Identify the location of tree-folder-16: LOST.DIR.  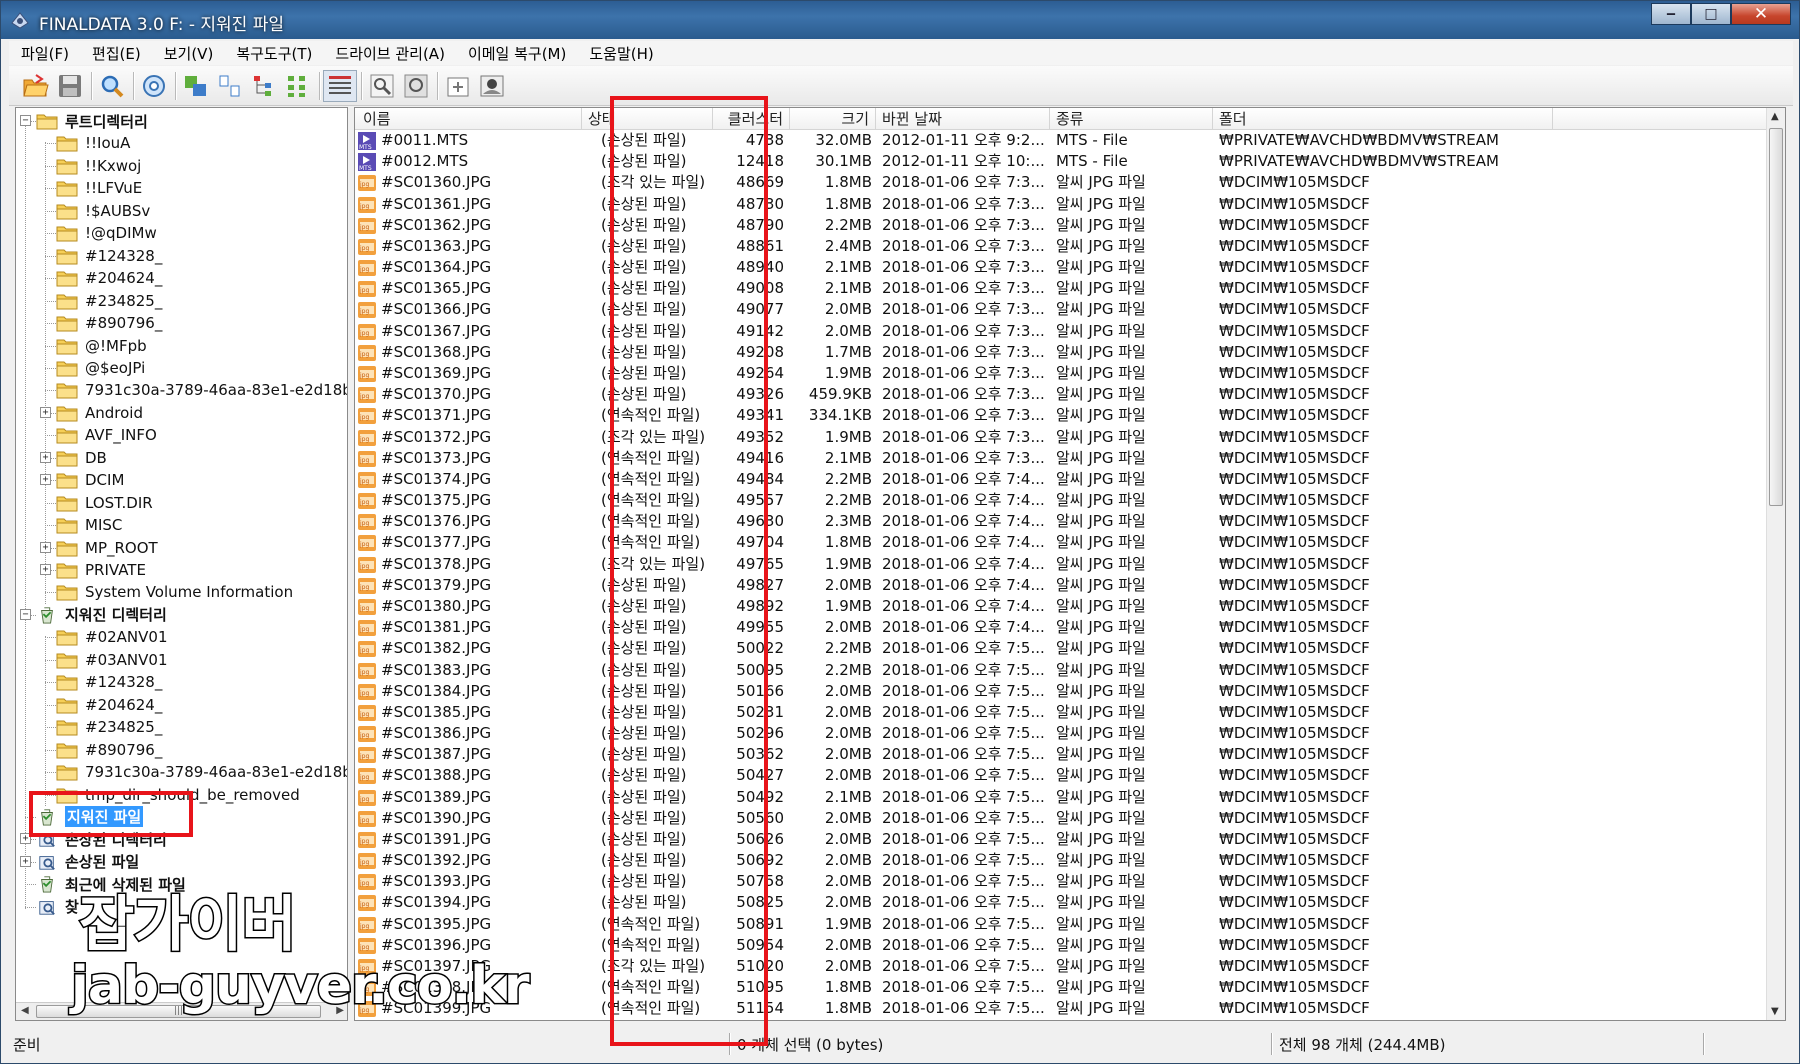
(104, 503).